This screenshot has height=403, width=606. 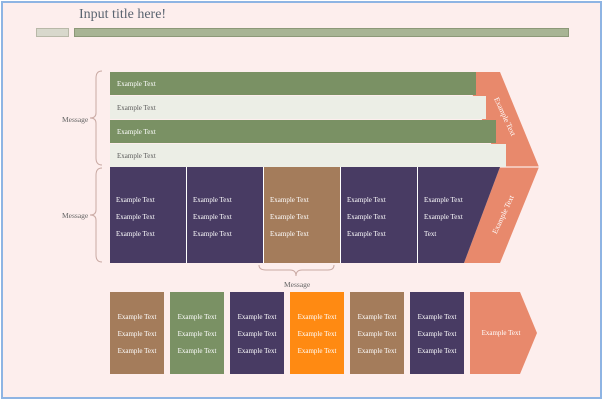 What do you see at coordinates (96, 215) in the screenshot?
I see `brace-middle` at bounding box center [96, 215].